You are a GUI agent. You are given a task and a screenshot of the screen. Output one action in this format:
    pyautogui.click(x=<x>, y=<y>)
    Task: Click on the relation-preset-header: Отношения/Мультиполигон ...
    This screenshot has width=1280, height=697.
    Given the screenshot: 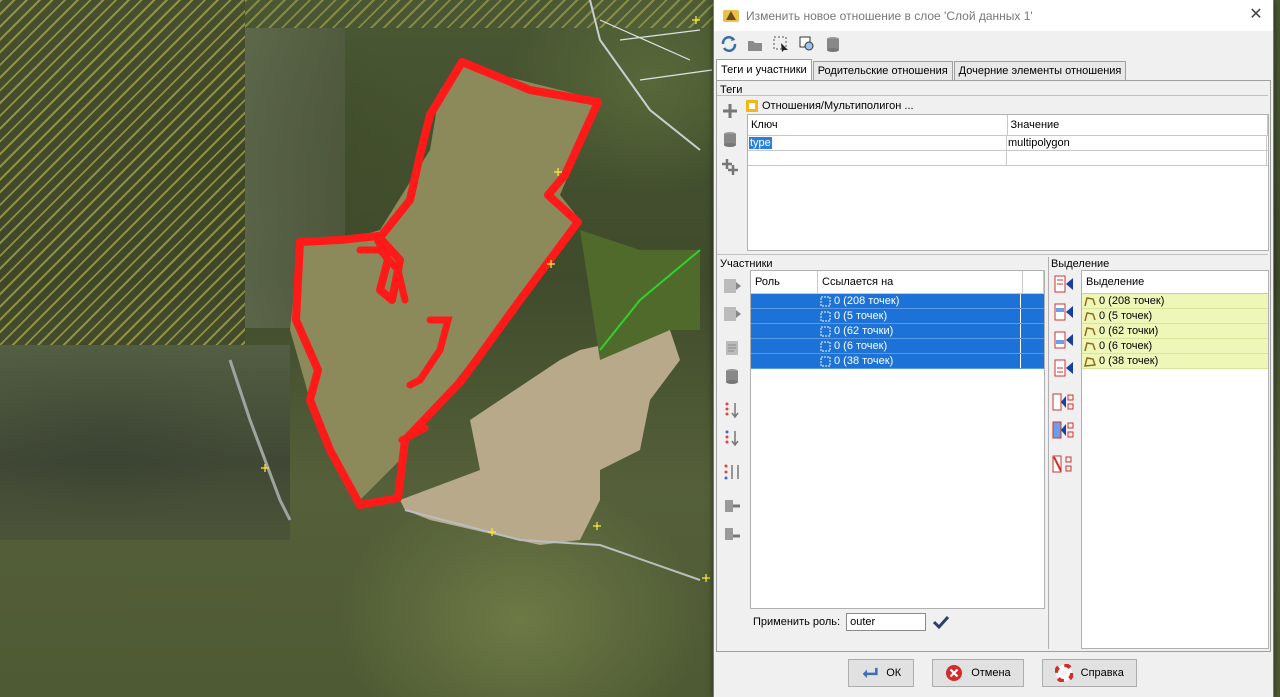 What is the action you would take?
    pyautogui.click(x=829, y=106)
    